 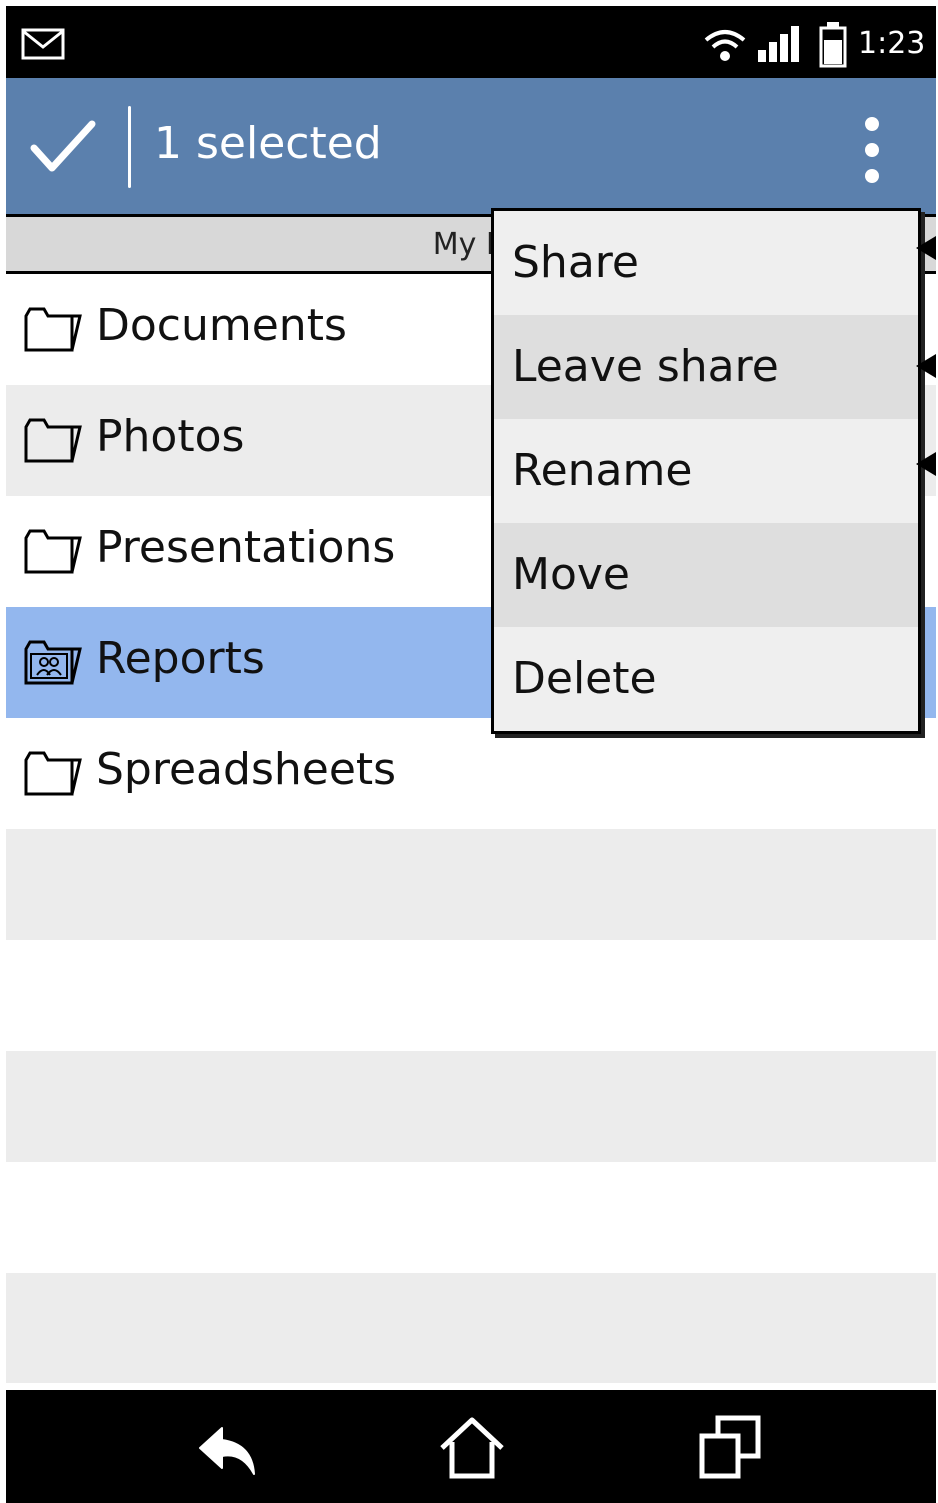 What do you see at coordinates (872, 150) in the screenshot?
I see `overflow-menu-icon` at bounding box center [872, 150].